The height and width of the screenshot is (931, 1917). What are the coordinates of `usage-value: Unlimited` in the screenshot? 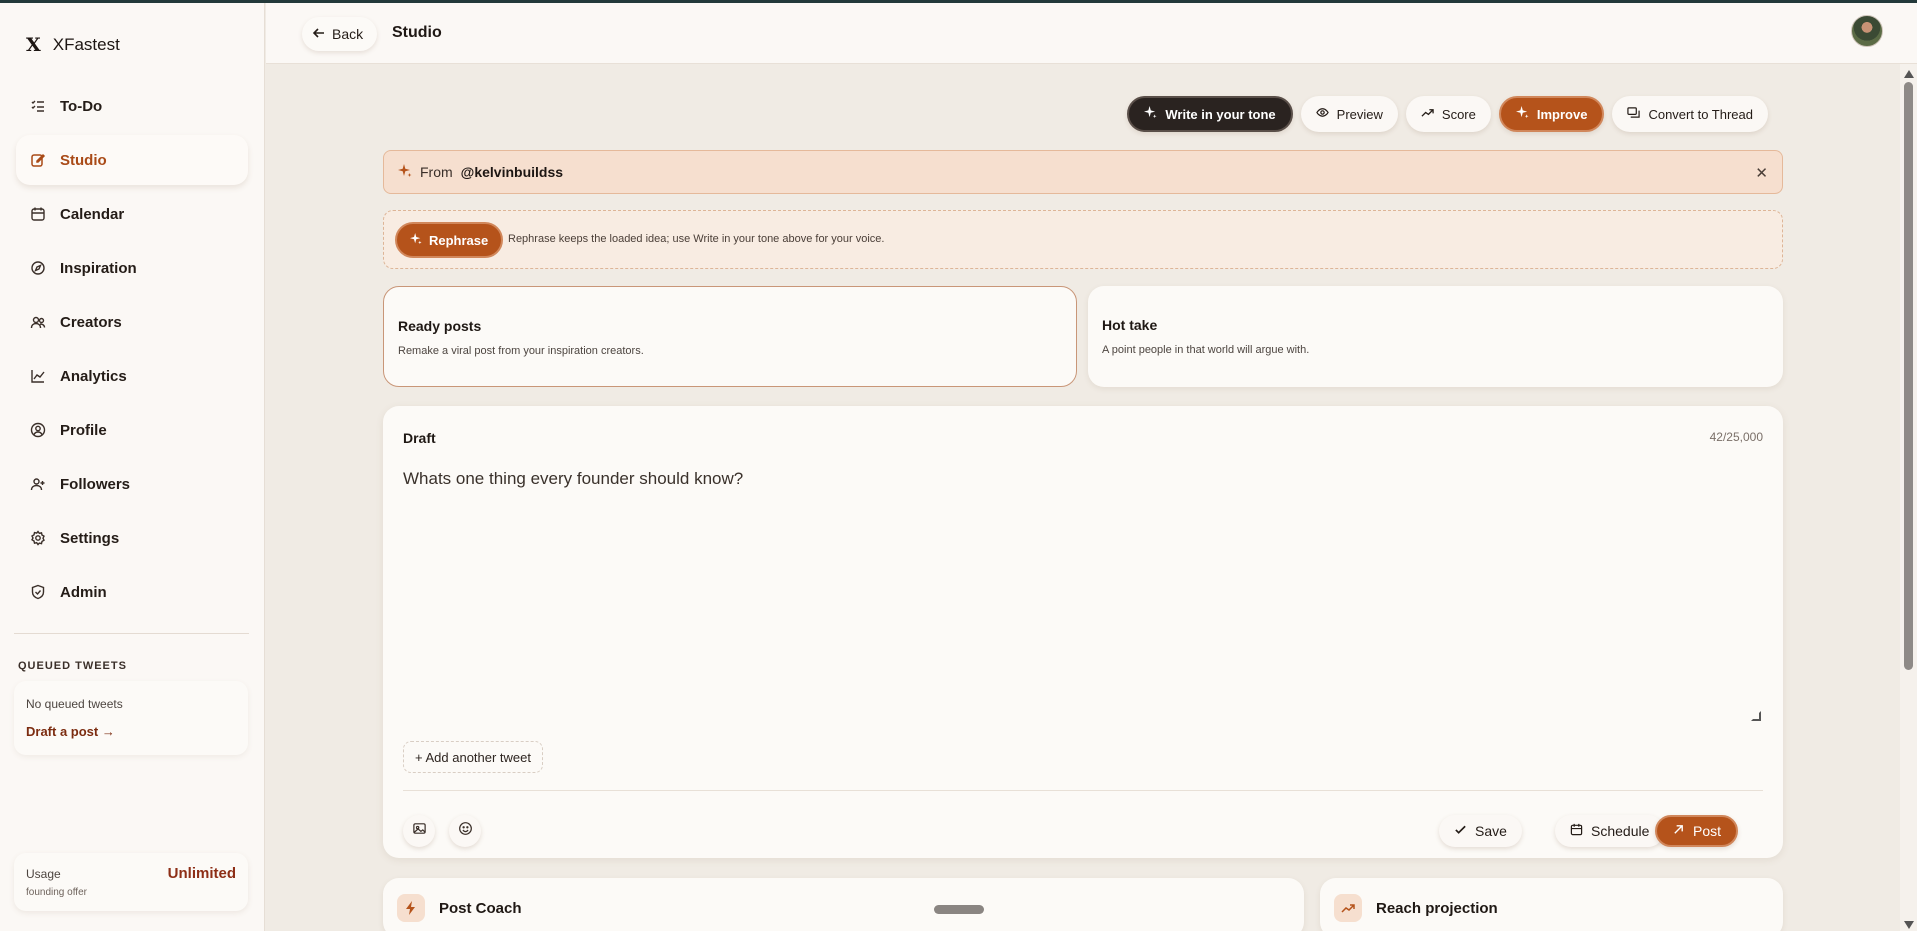 It's located at (201, 873).